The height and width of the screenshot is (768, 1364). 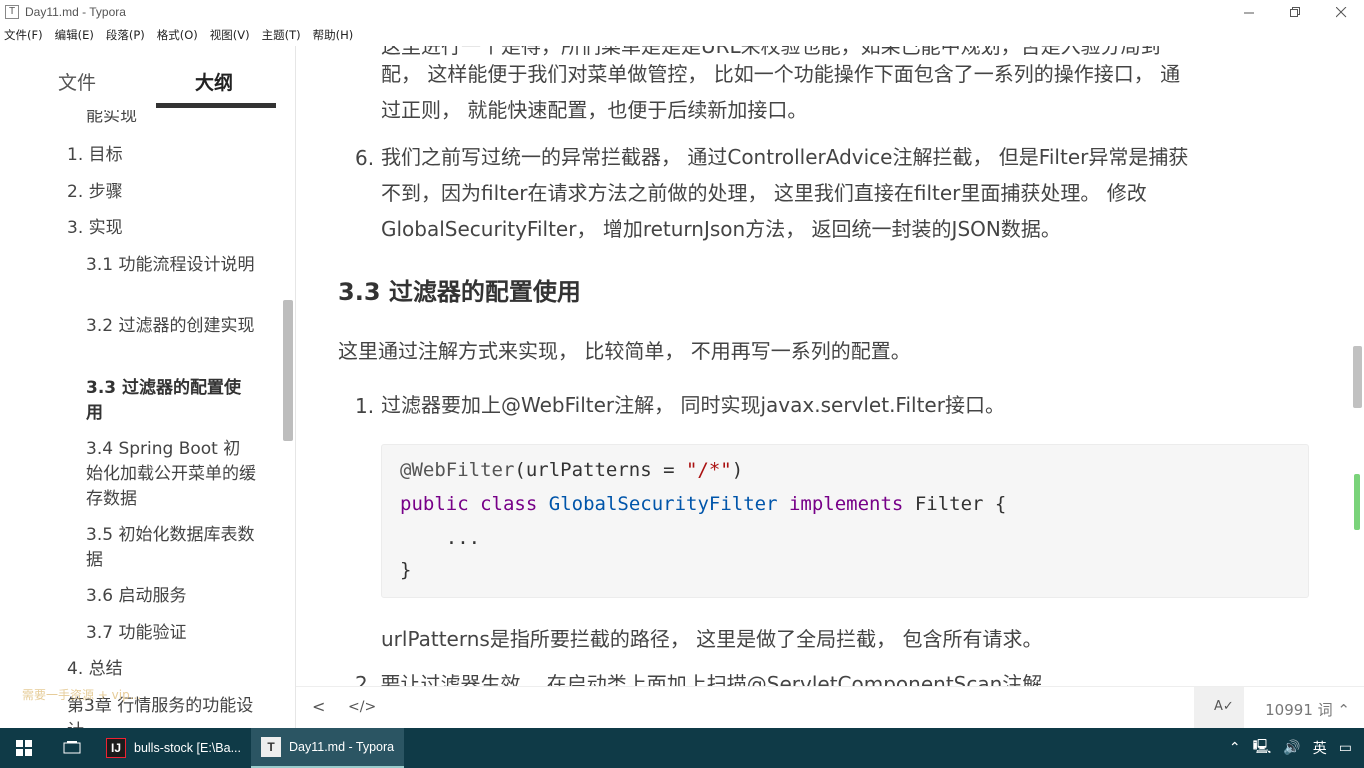 What do you see at coordinates (74, 35) in the screenshot?
I see `menu-edit: 编辑(E)` at bounding box center [74, 35].